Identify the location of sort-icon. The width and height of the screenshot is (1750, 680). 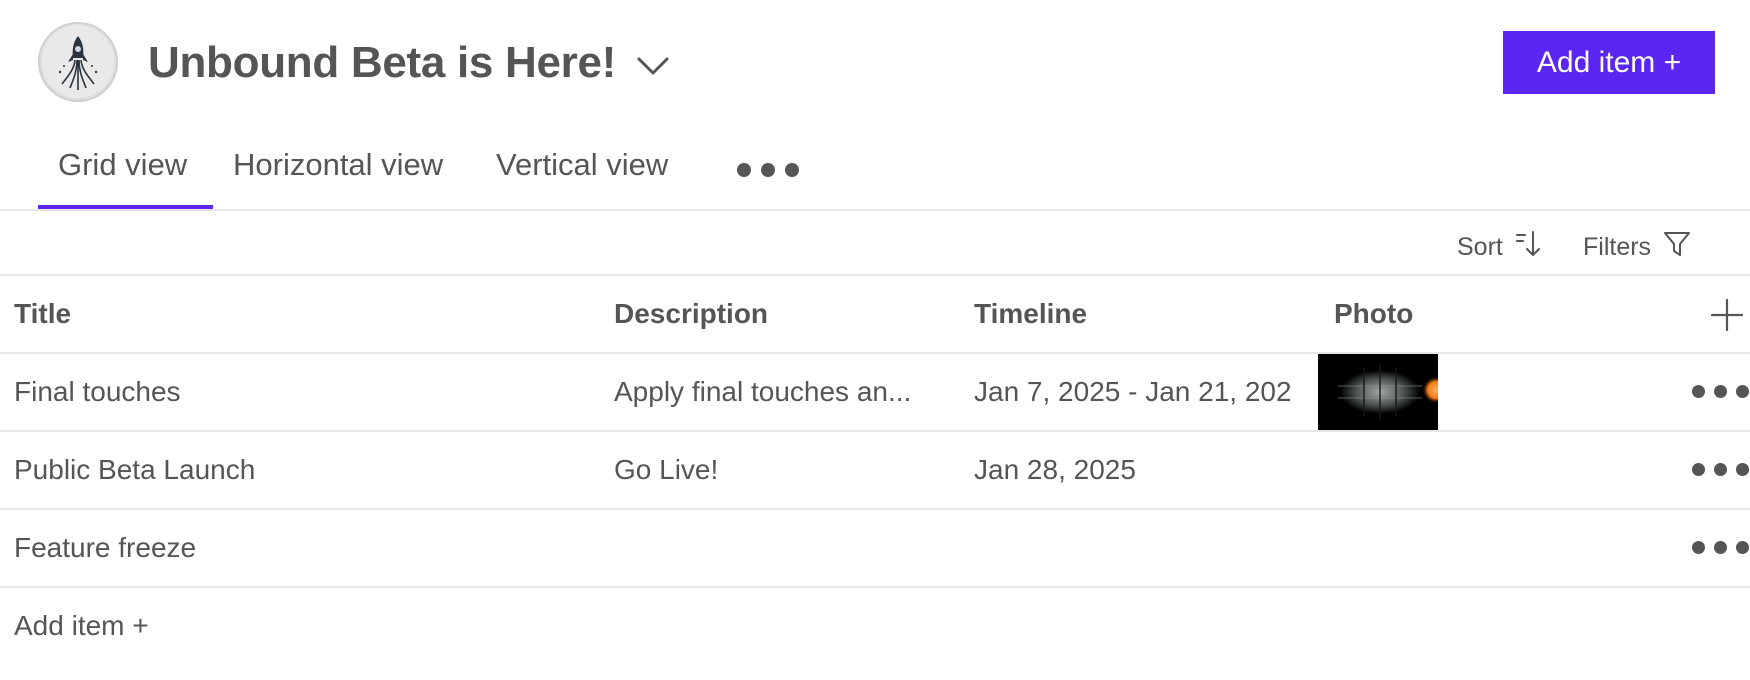
(1529, 247).